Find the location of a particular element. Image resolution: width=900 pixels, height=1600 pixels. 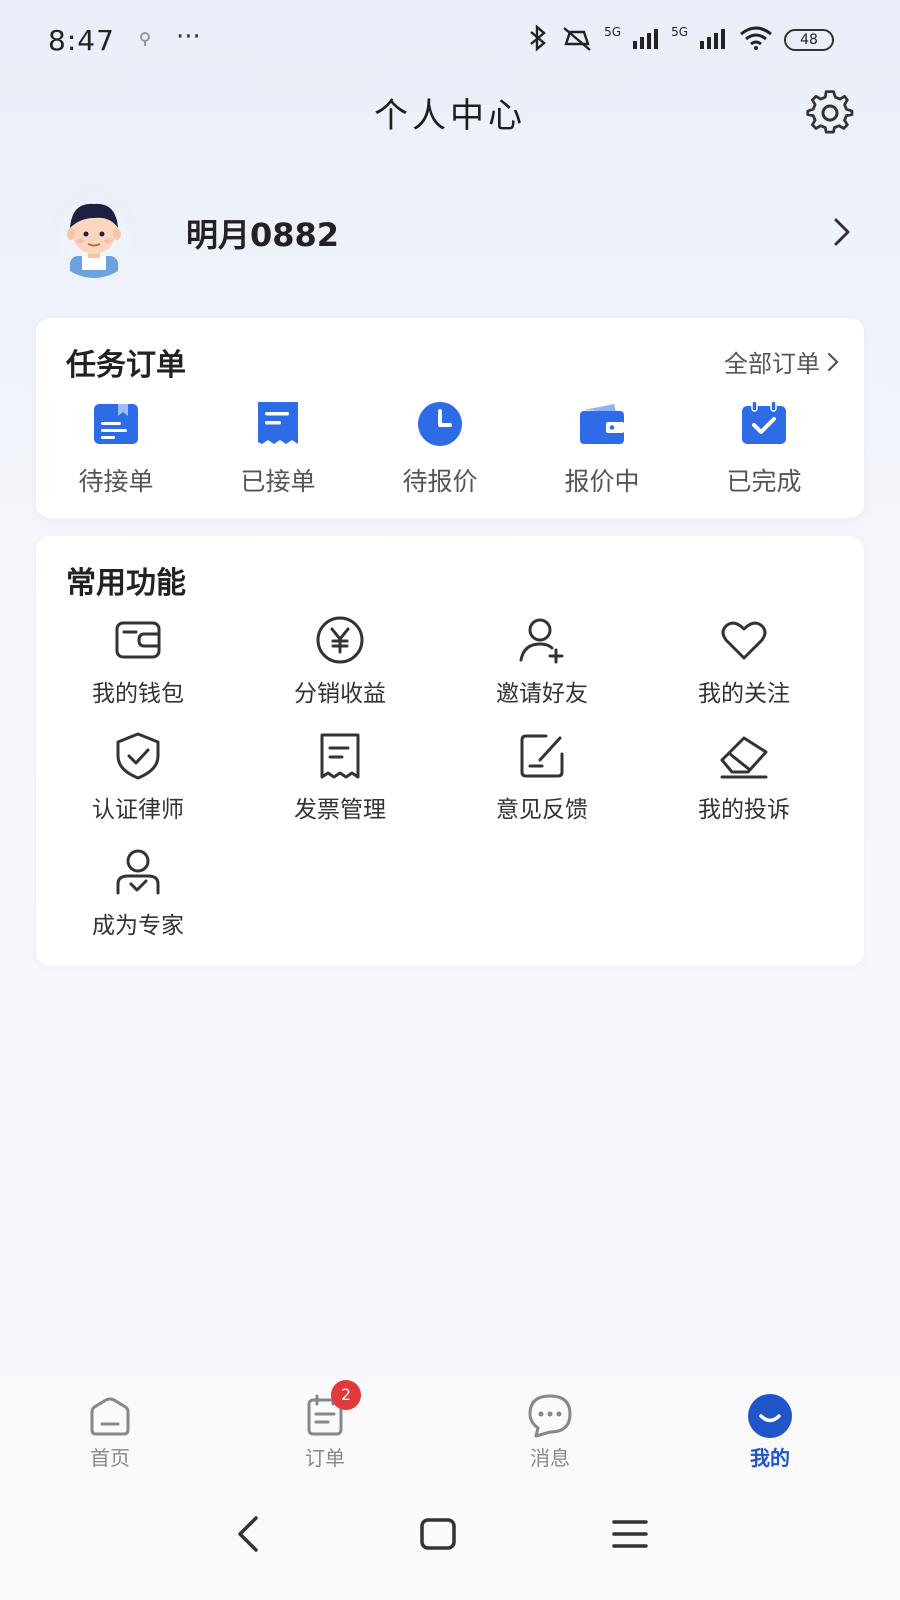

profile-row: 明月0882 is located at coordinates (460, 235).